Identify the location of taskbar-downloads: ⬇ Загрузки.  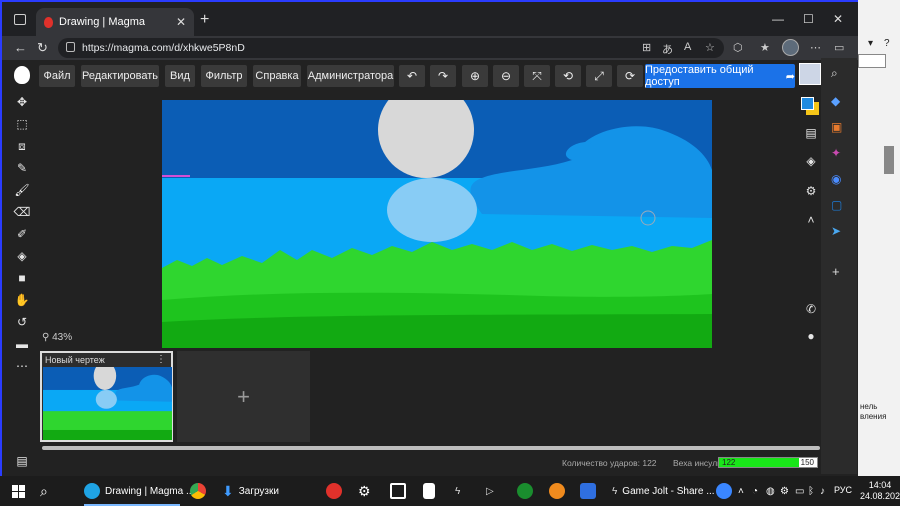
(250, 491).